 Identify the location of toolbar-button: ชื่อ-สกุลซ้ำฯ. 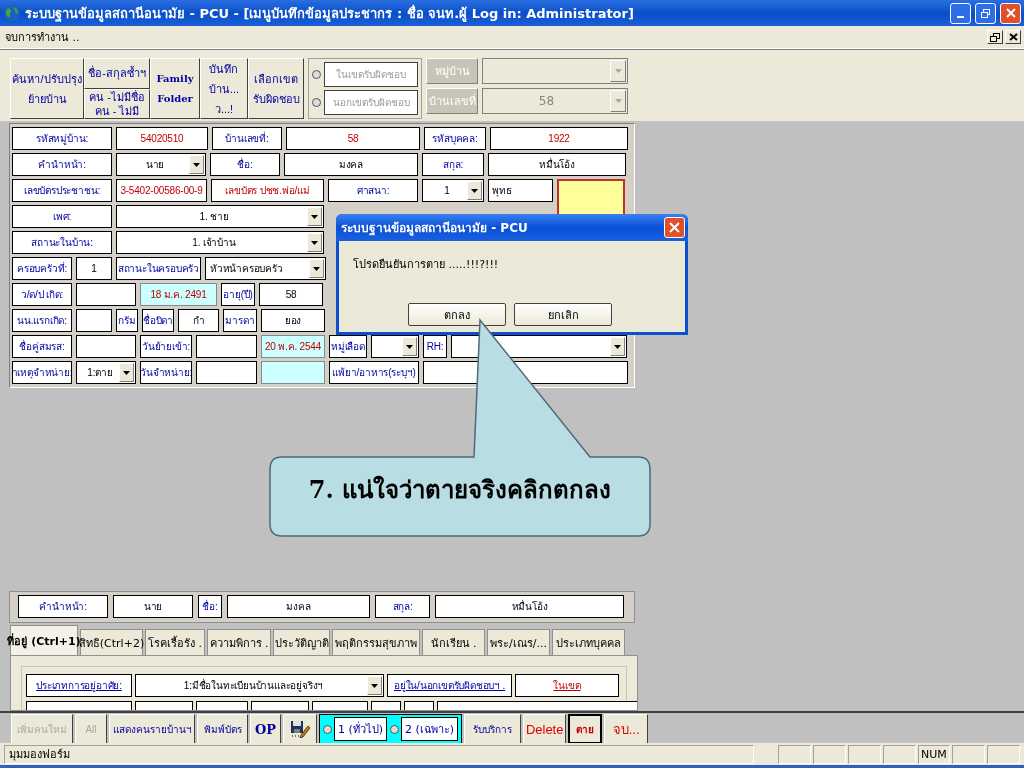
(117, 73).